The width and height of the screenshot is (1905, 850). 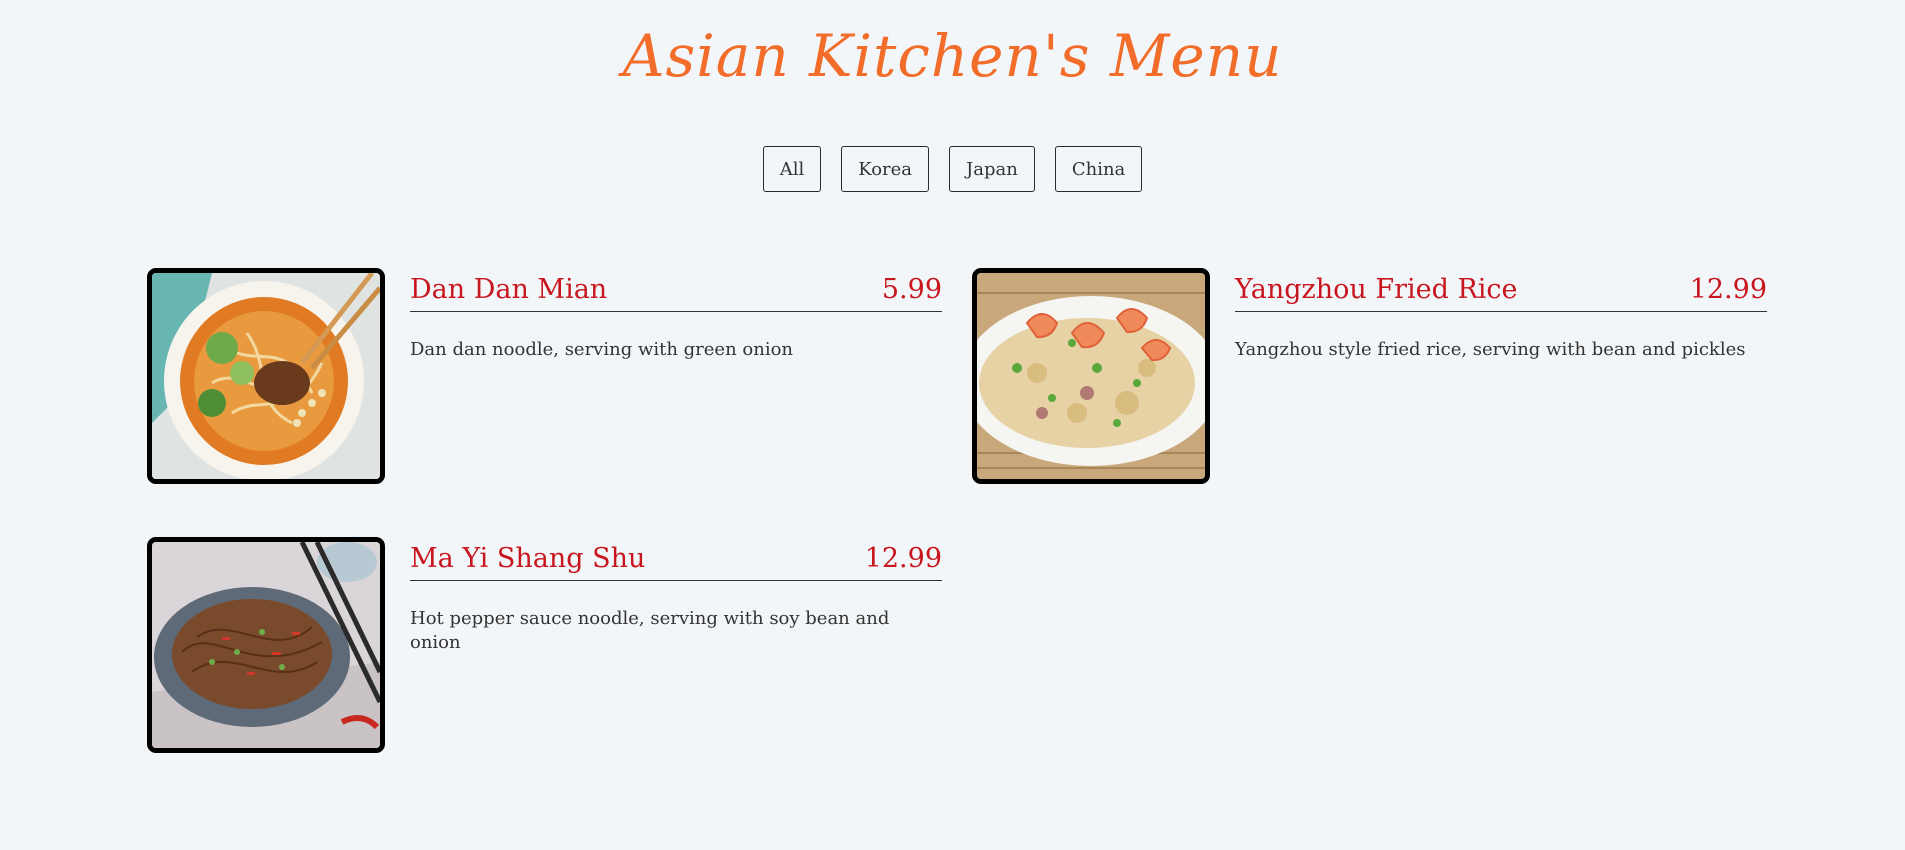 I want to click on glass-noodle-photo, so click(x=266, y=645).